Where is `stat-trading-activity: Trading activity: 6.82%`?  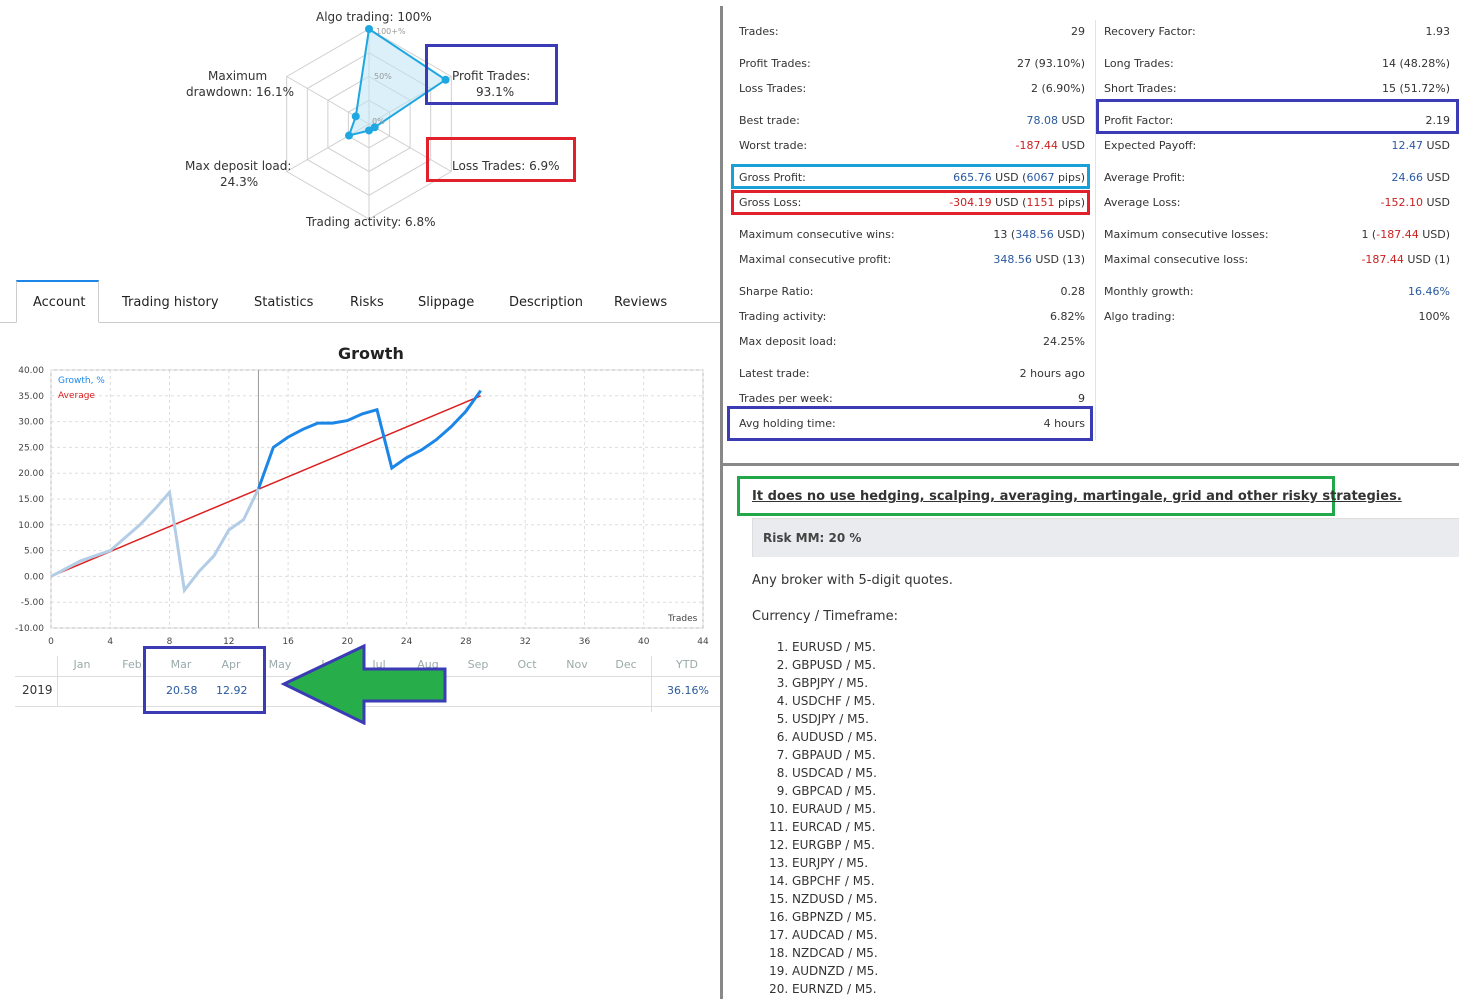
stat-trading-activity: Trading activity: 6.82% is located at coordinates (912, 320).